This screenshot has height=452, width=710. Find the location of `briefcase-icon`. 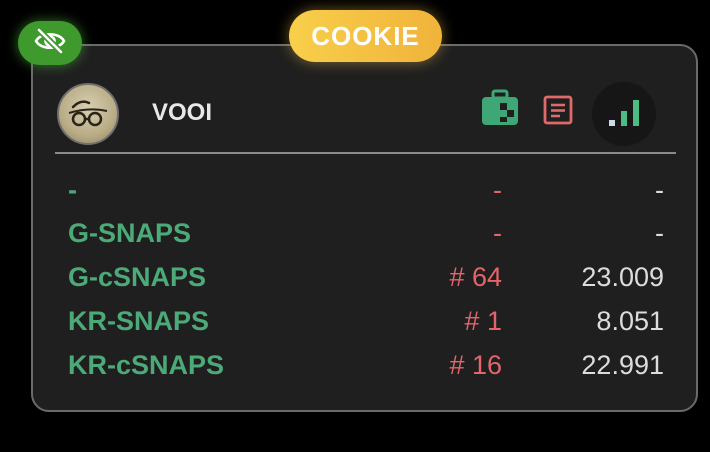

briefcase-icon is located at coordinates (500, 110).